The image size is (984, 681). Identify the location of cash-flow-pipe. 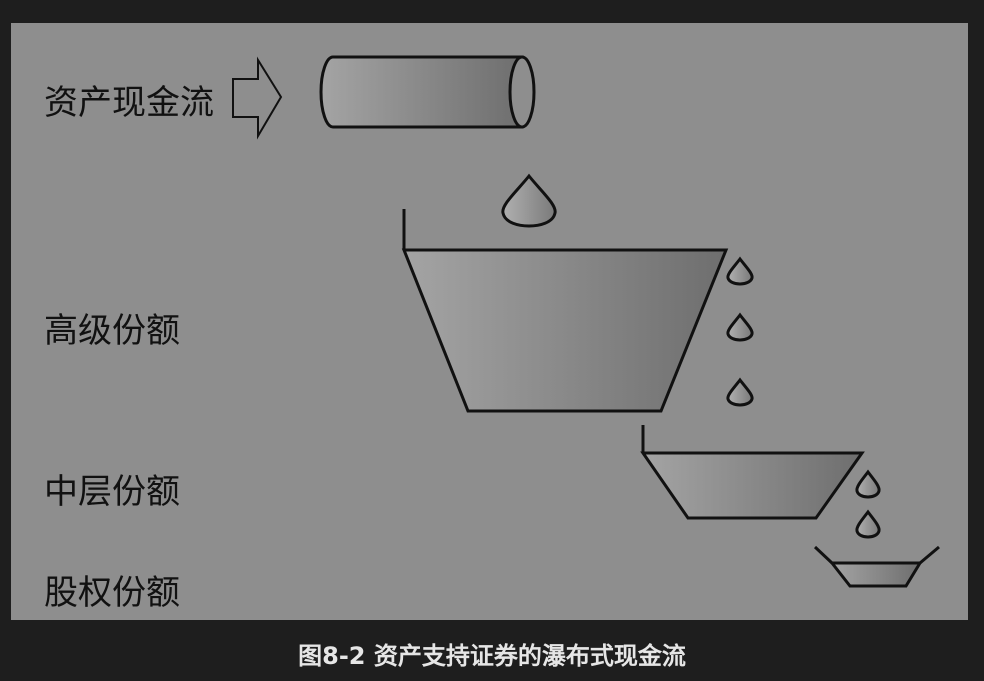
(427, 92).